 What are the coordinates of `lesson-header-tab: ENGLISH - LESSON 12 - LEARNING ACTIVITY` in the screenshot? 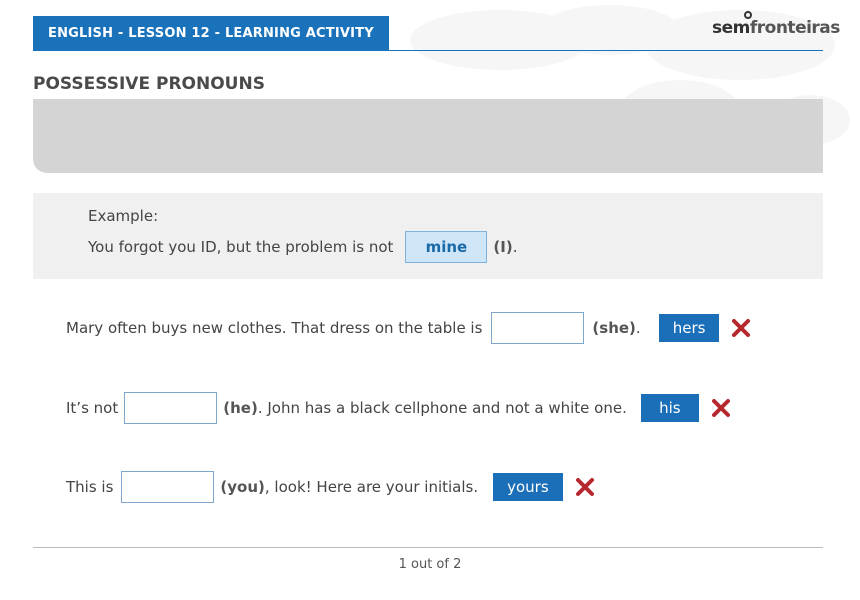 It's located at (211, 33).